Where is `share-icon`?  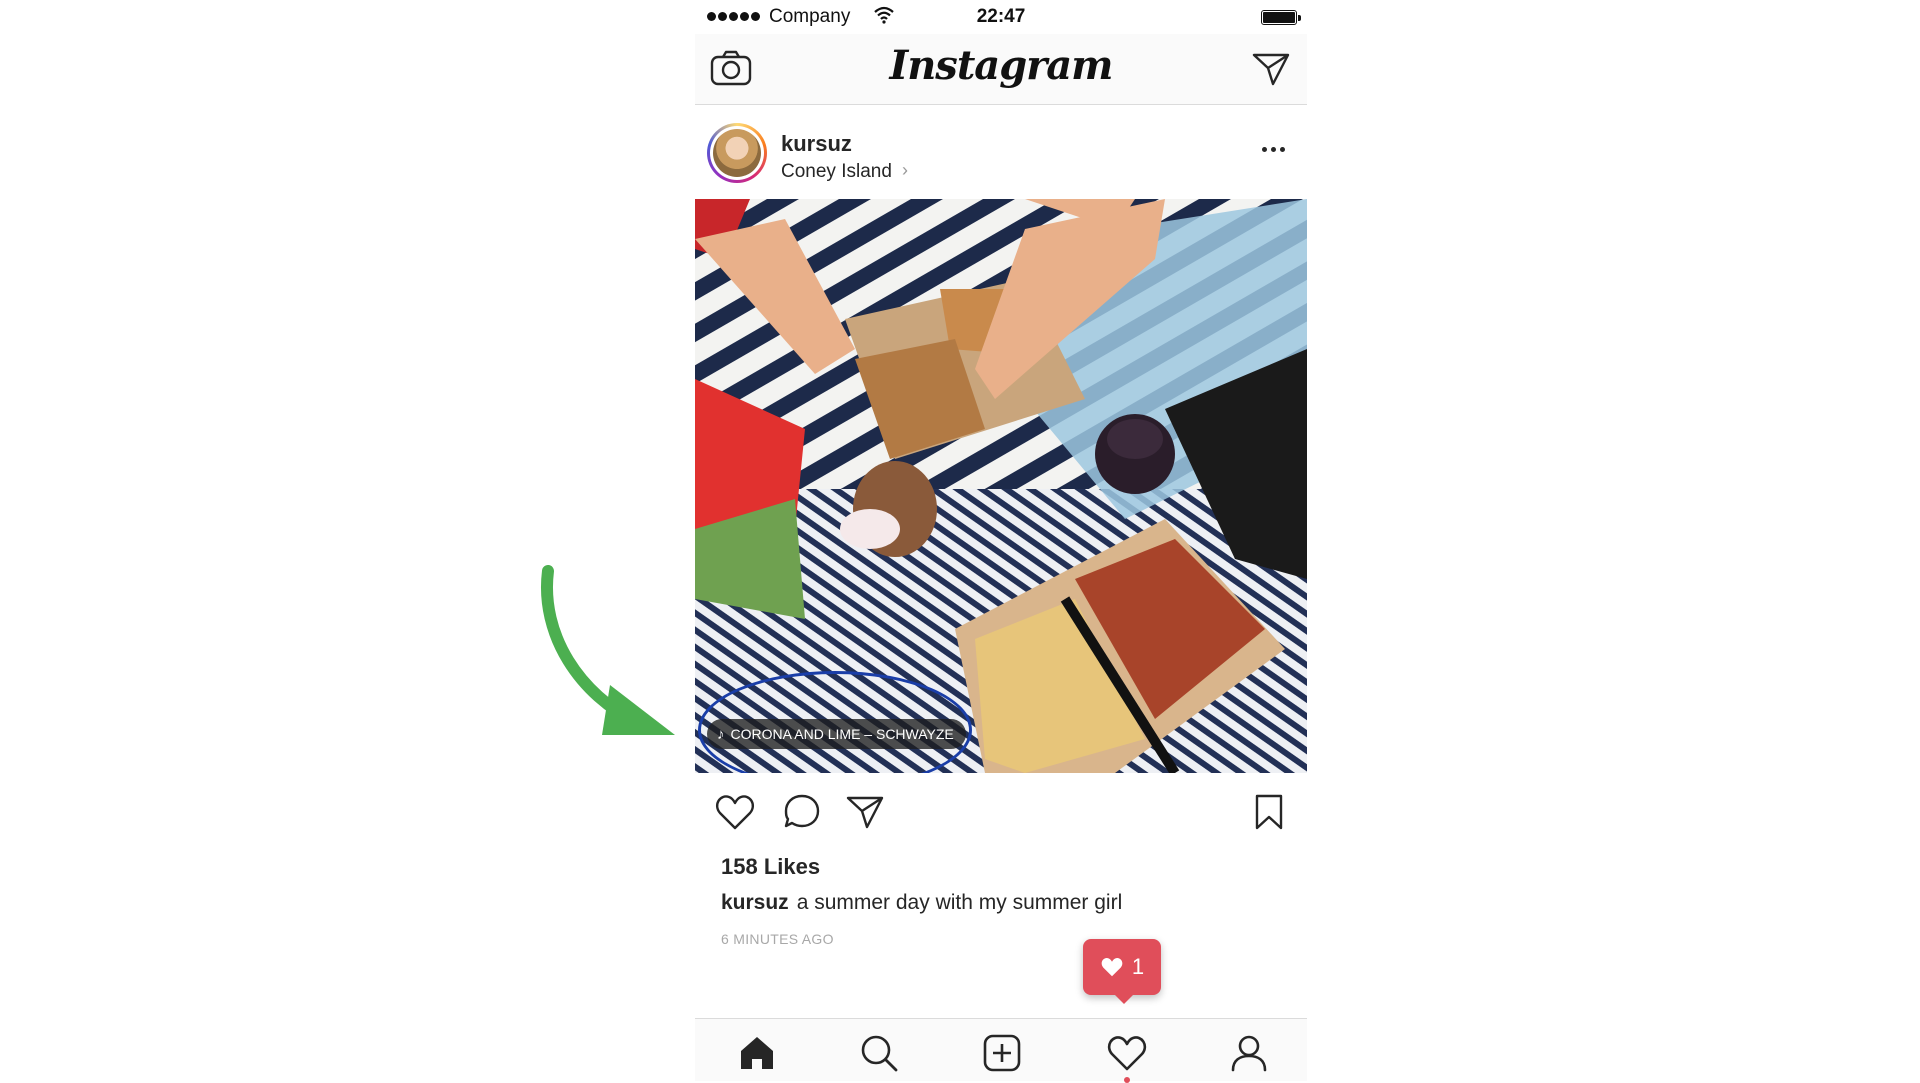
share-icon is located at coordinates (865, 812).